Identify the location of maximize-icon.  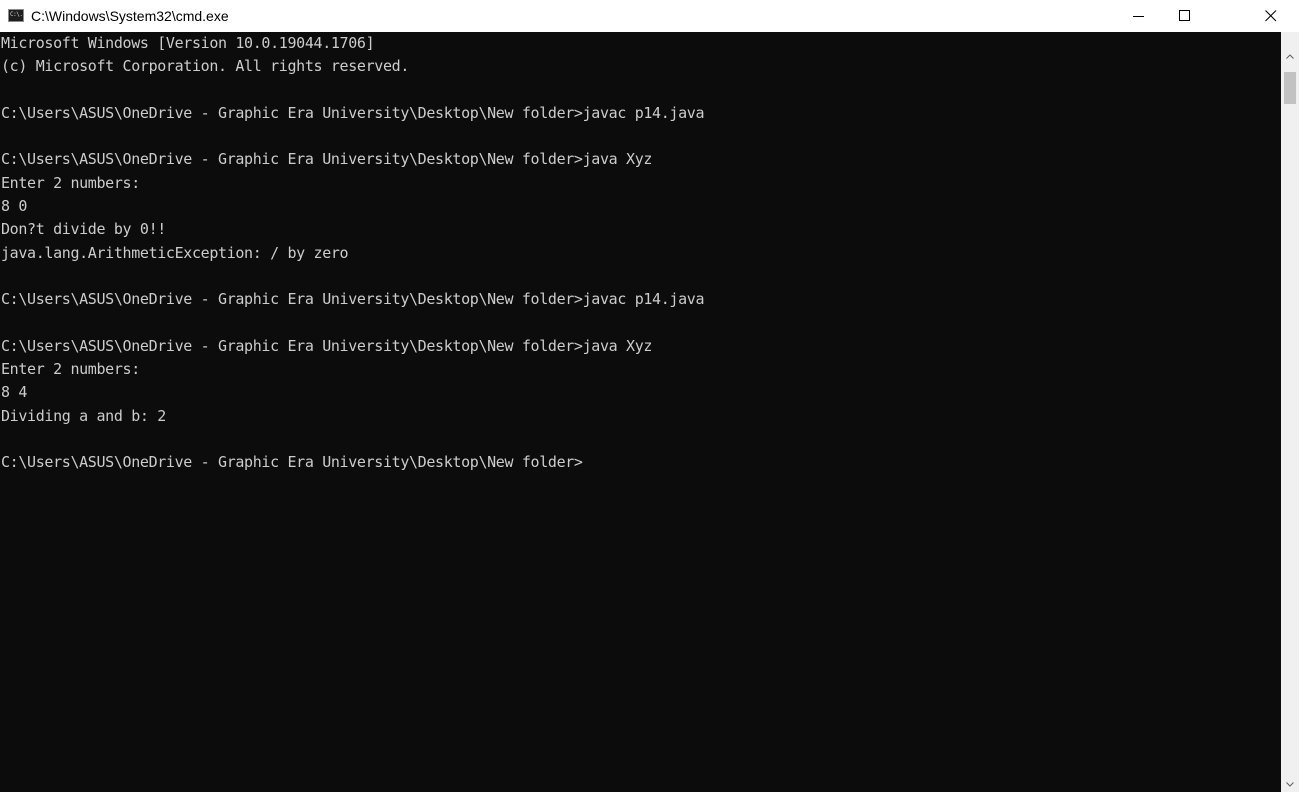
(1184, 15).